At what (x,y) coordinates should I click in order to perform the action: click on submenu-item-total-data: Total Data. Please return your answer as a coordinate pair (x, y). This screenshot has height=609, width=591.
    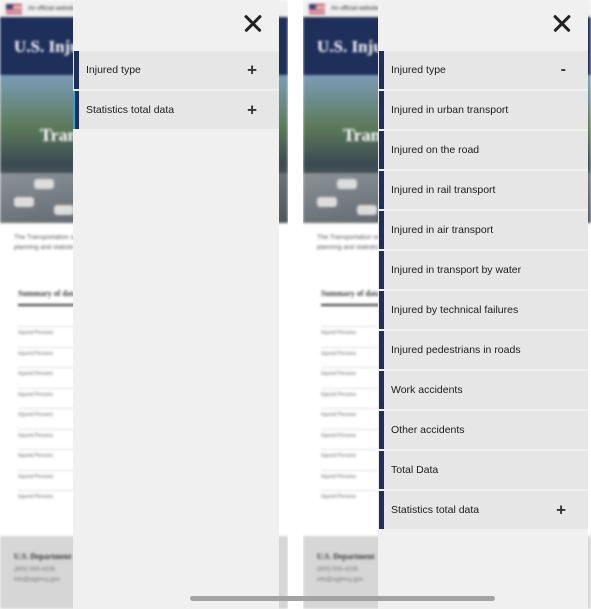
    Looking at the image, I should click on (483, 470).